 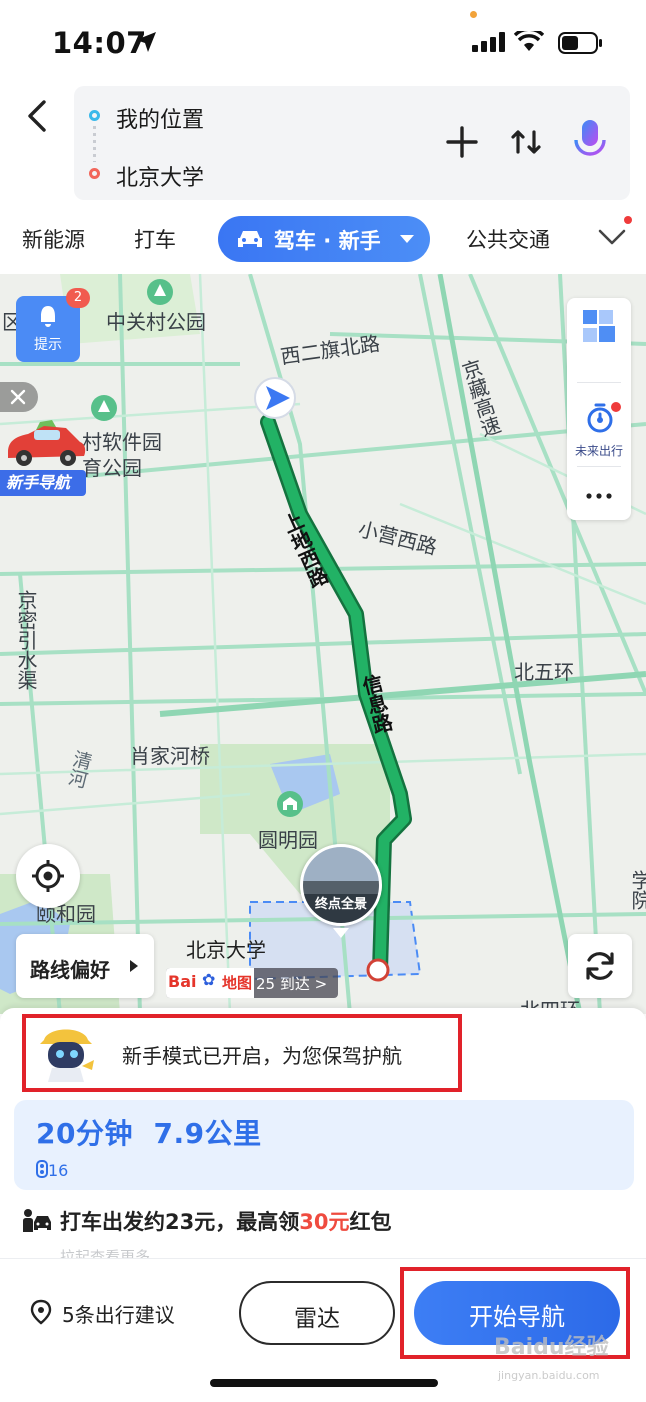 What do you see at coordinates (317, 1319) in the screenshot?
I see `radar-label: 雷达` at bounding box center [317, 1319].